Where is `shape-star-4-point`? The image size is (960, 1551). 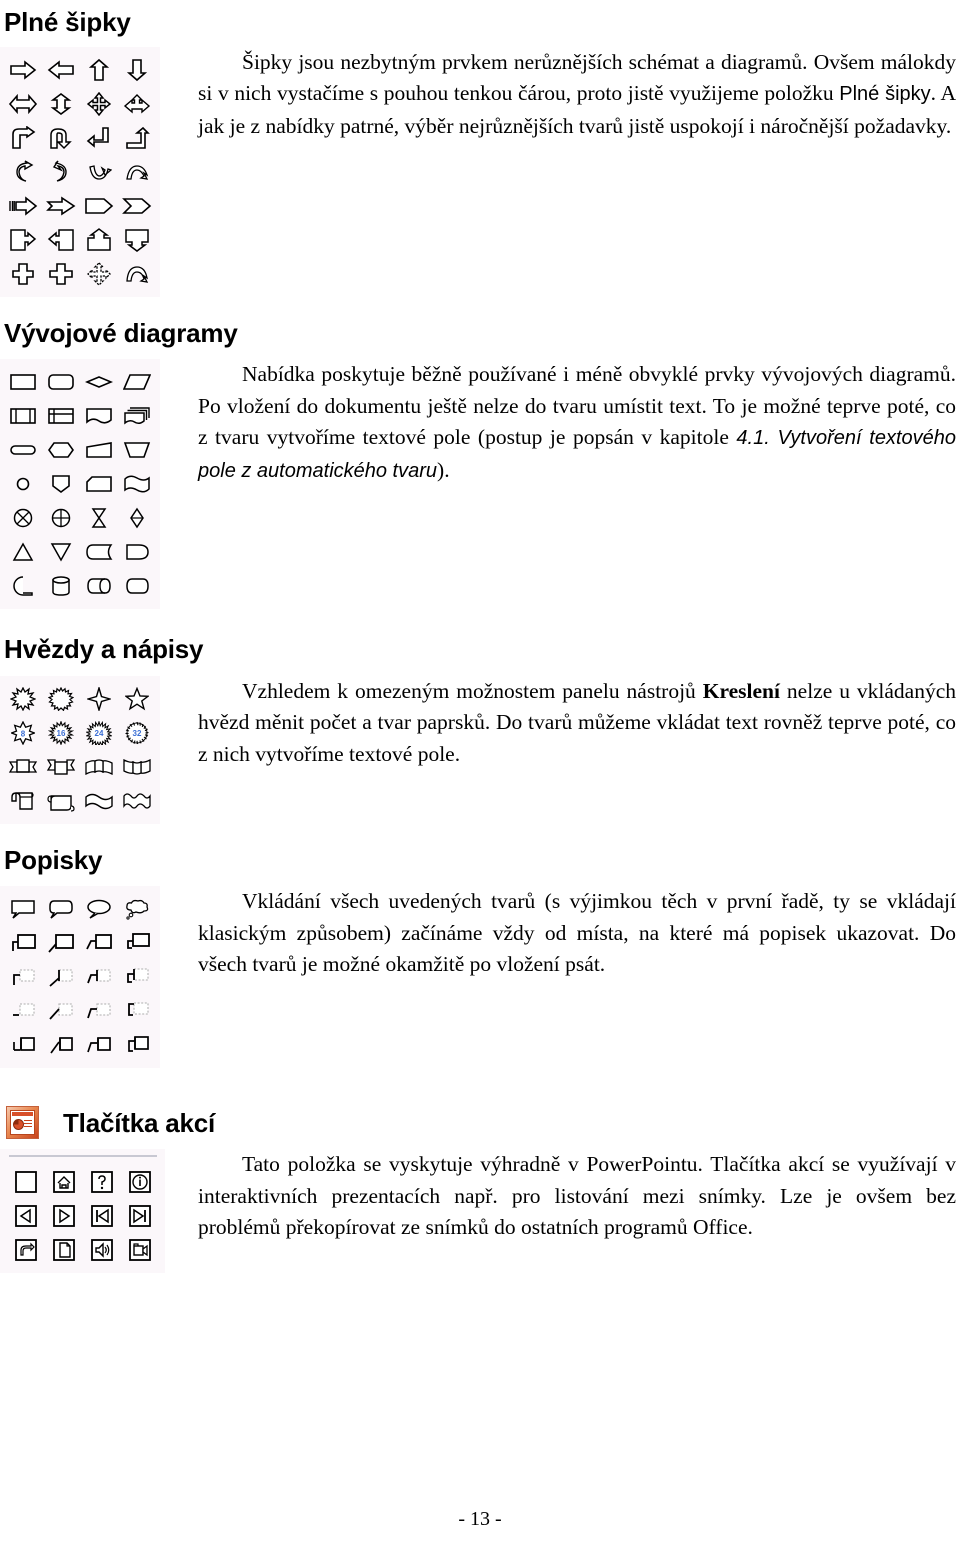
shape-star-4-point is located at coordinates (99, 699).